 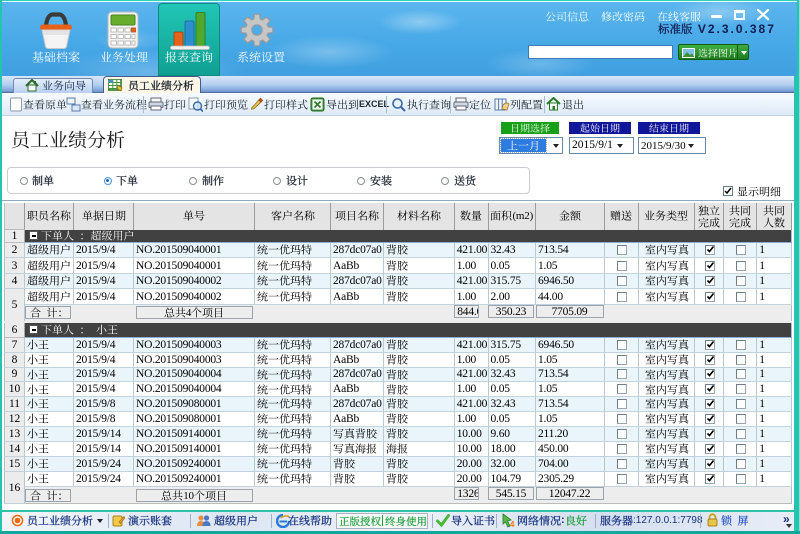 What do you see at coordinates (512, 524) in the screenshot?
I see `svg-text: 4` at bounding box center [512, 524].